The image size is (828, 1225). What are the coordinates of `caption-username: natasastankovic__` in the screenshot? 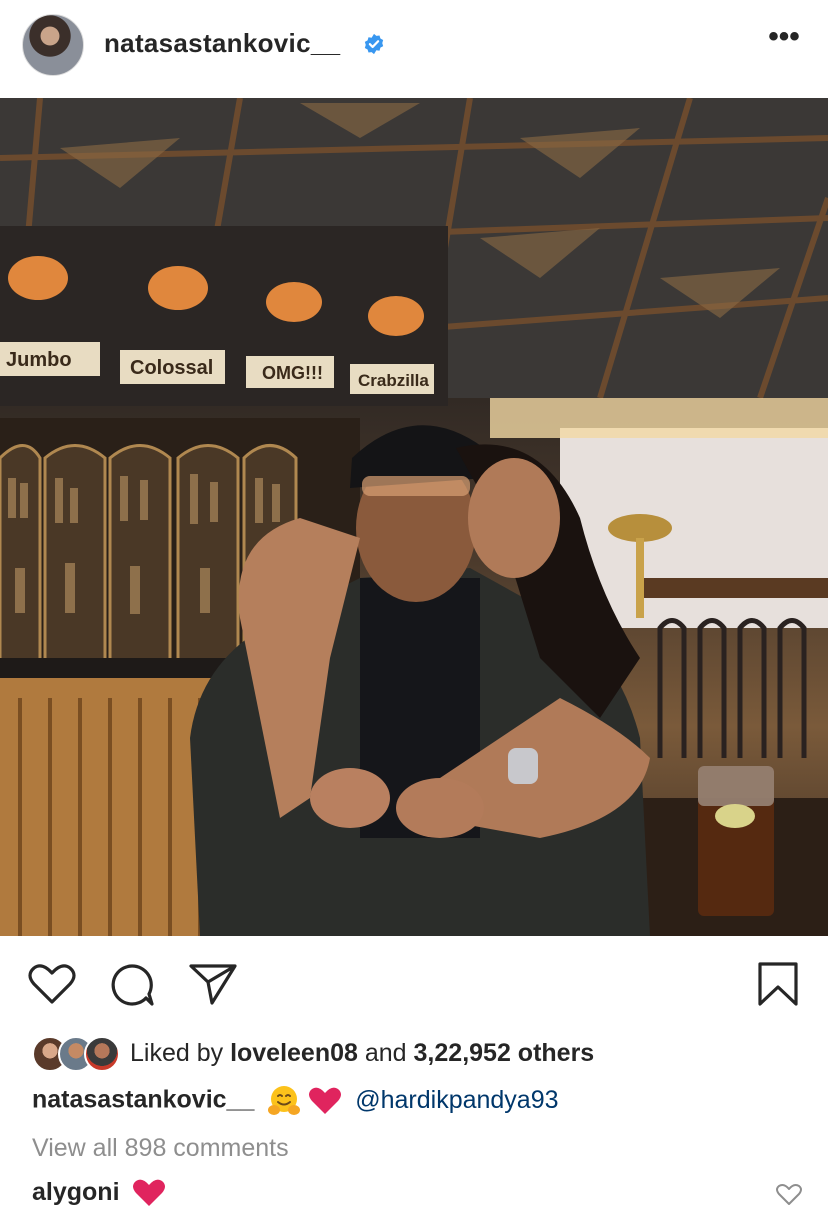 It's located at (143, 1100).